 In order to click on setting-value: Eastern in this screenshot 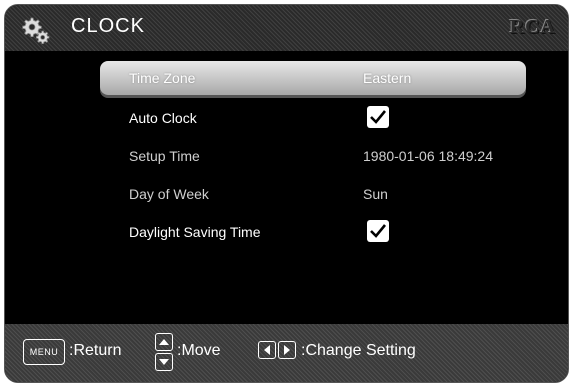, I will do `click(387, 78)`.